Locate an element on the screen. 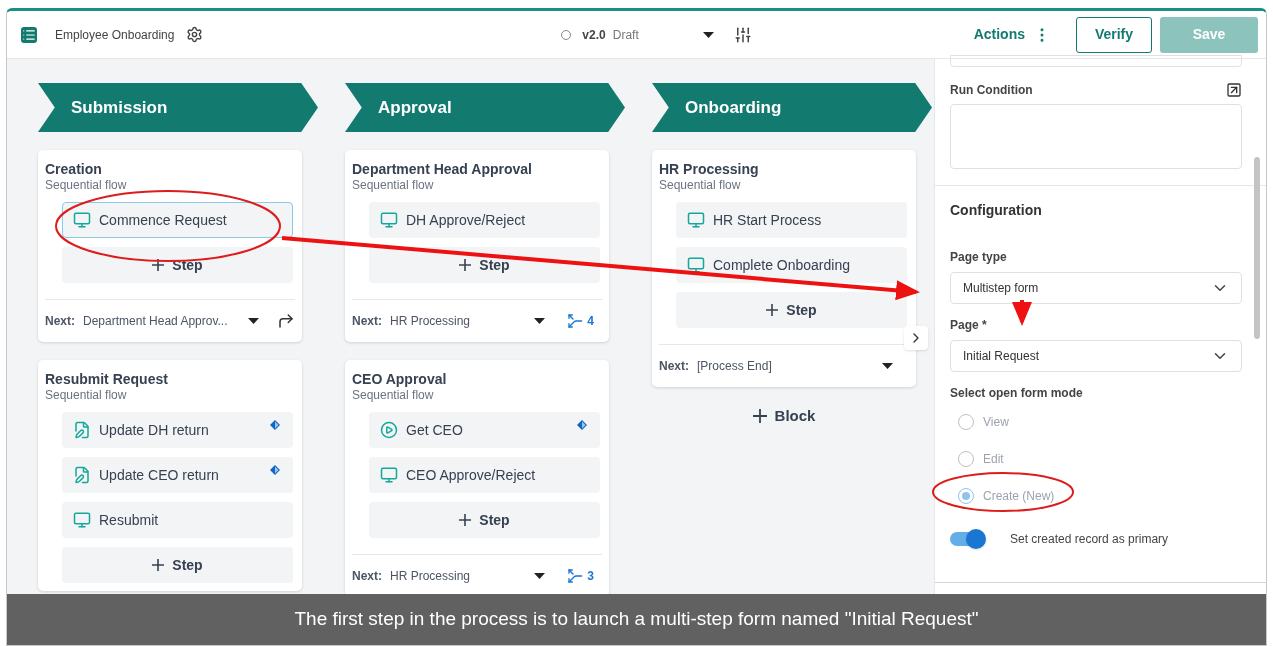 This screenshot has height=646, width=1273. branch-count: 4 is located at coordinates (590, 321).